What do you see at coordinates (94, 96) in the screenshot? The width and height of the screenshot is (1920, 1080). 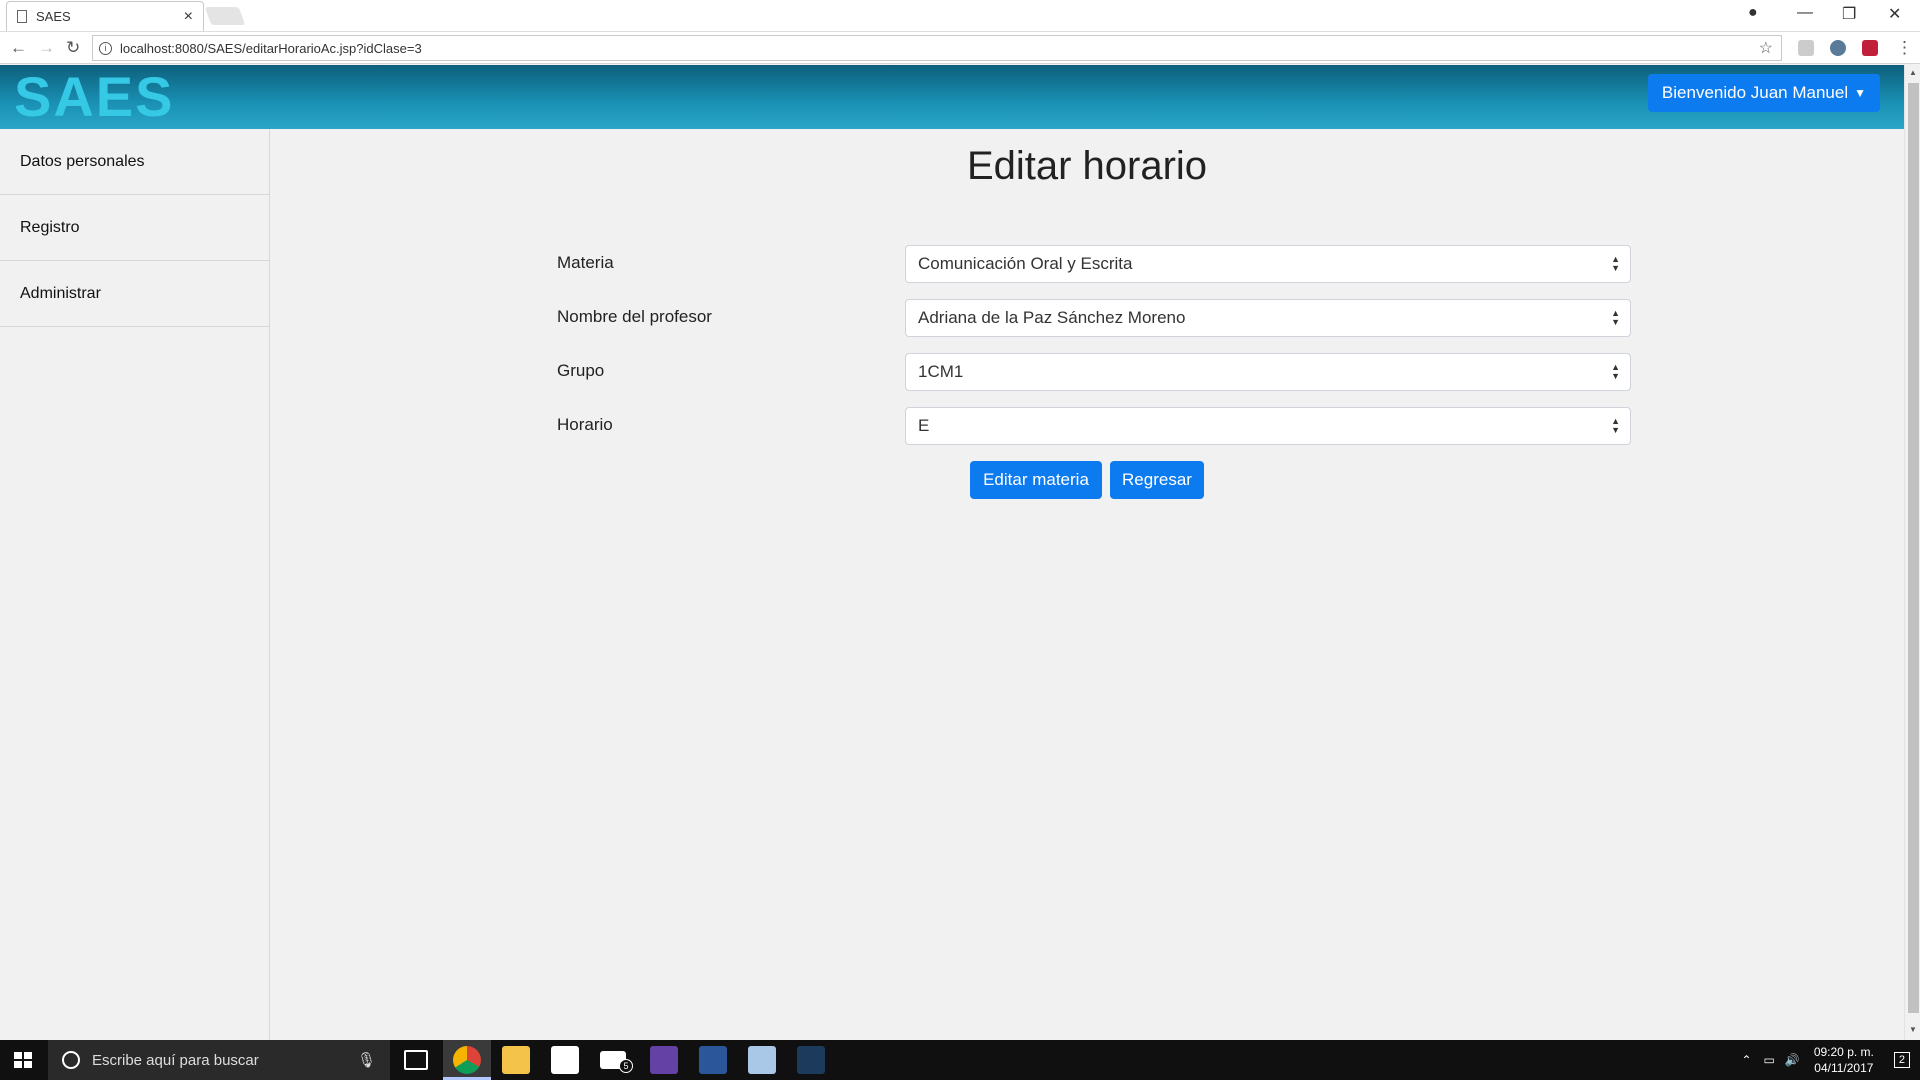 I see `saes-logo: SAES` at bounding box center [94, 96].